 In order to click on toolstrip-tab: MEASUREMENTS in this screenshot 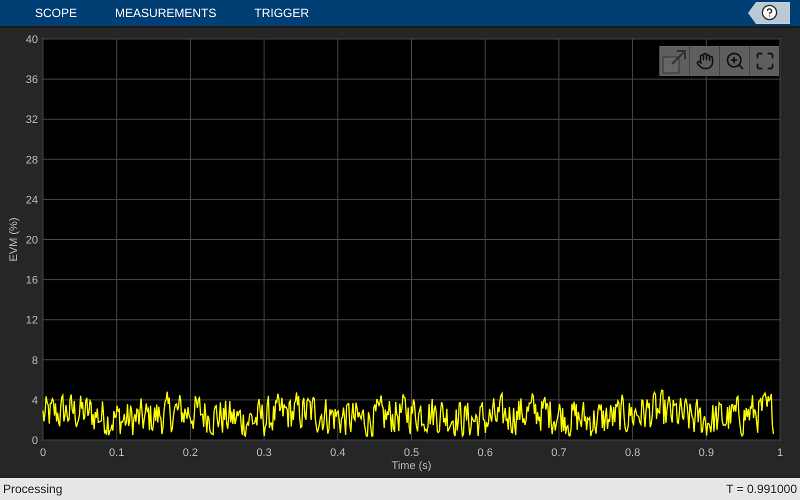, I will do `click(165, 13)`.